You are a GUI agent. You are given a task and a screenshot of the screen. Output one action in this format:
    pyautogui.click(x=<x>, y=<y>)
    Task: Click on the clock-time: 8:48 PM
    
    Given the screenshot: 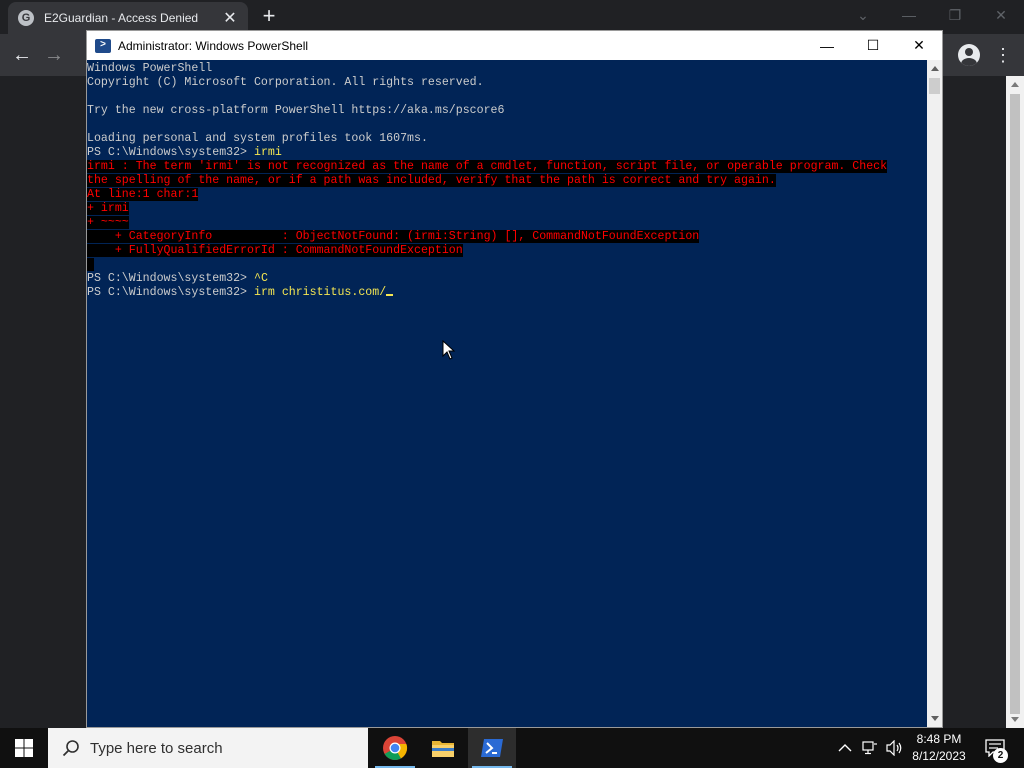 What is the action you would take?
    pyautogui.click(x=939, y=739)
    